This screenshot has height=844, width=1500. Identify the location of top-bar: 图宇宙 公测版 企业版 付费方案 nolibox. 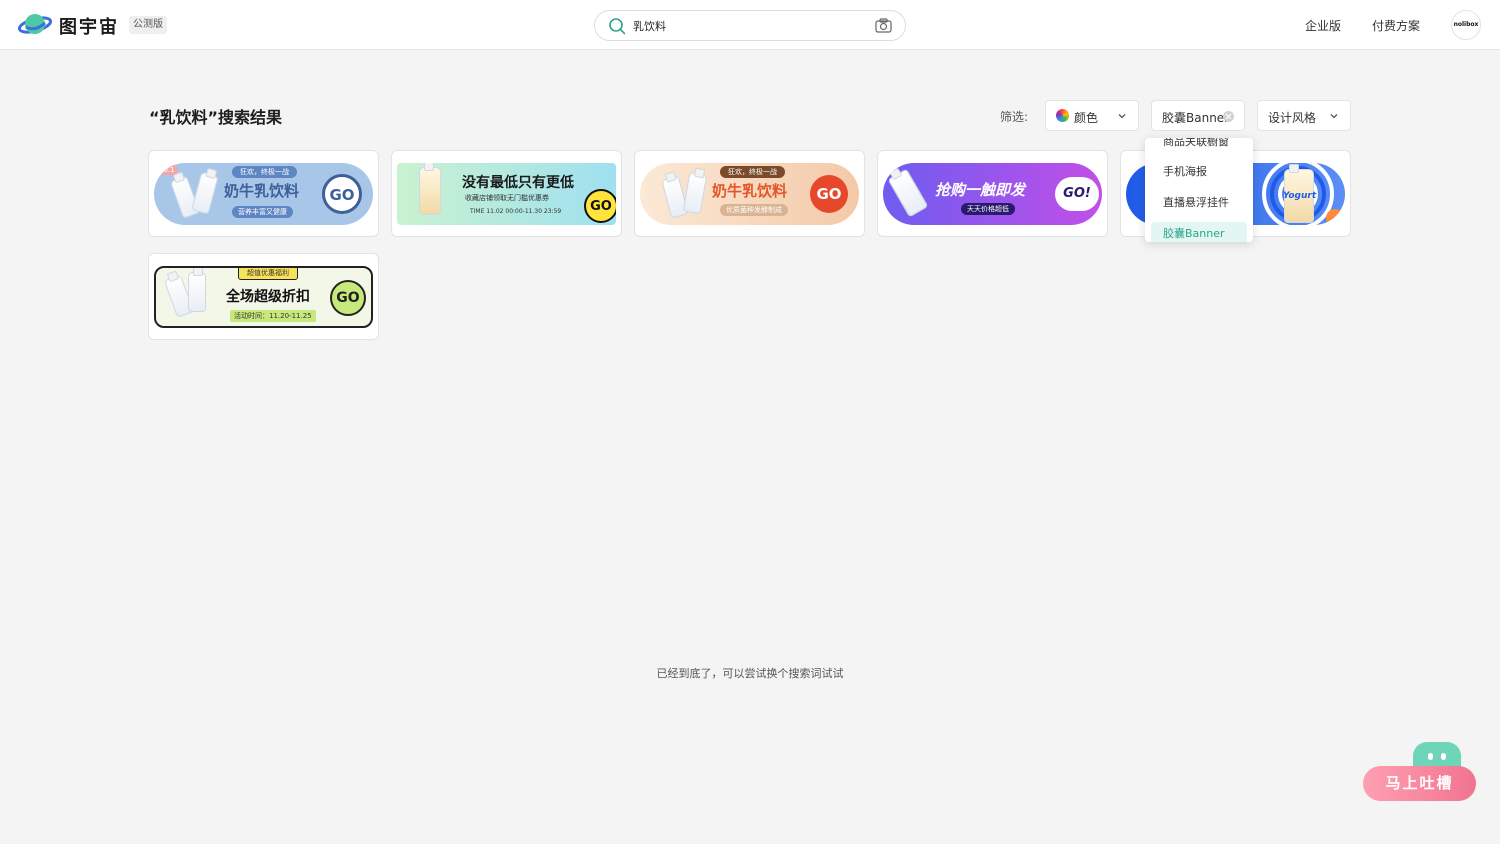
(750, 25).